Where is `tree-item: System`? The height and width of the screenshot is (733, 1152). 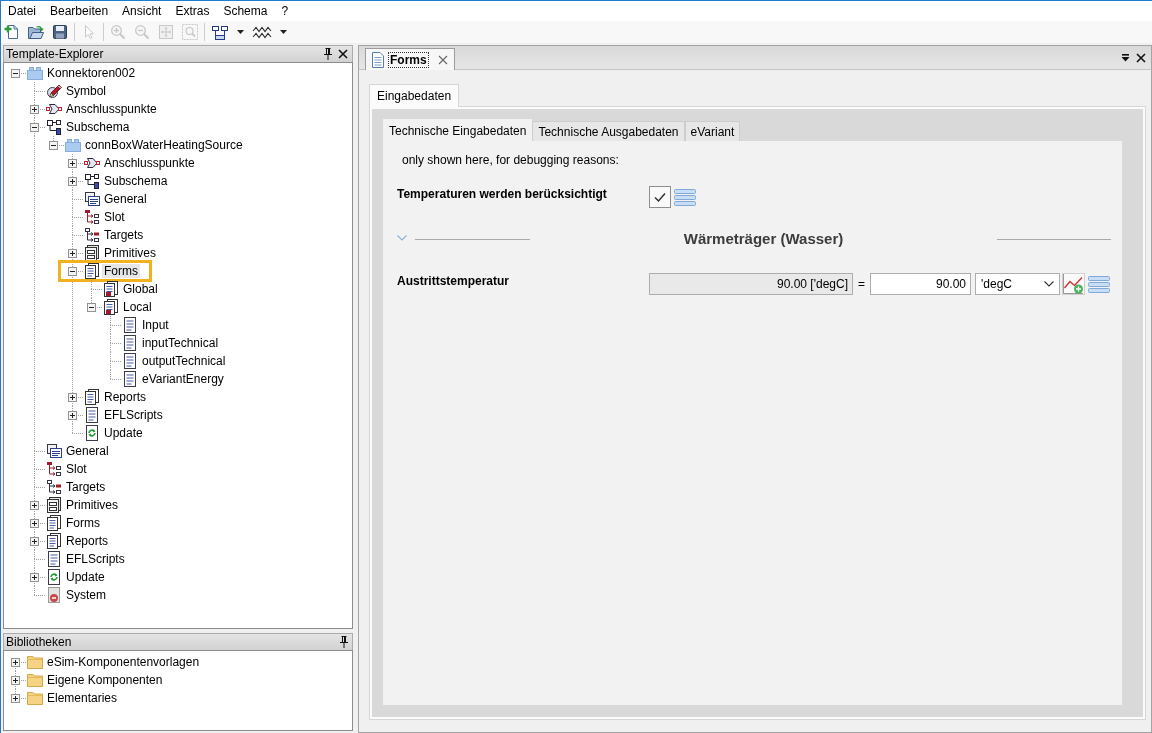
tree-item: System is located at coordinates (86, 595).